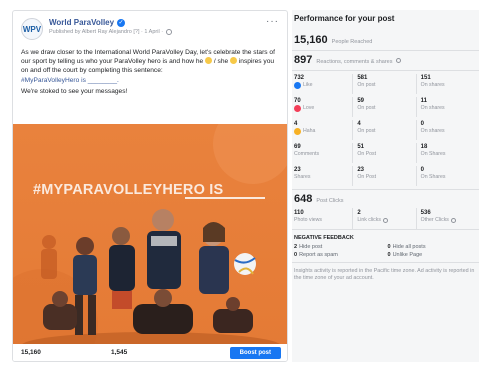 The height and width of the screenshot is (367, 487). Describe the element at coordinates (423, 101) in the screenshot. I see `on-shares-value: 11` at that location.